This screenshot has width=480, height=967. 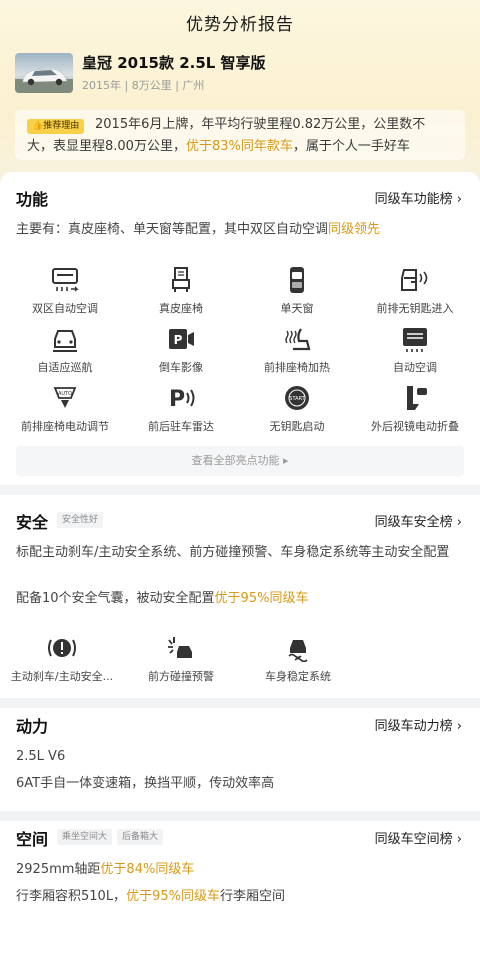 I want to click on feature-label: 前排无钥匙进入, so click(x=415, y=308).